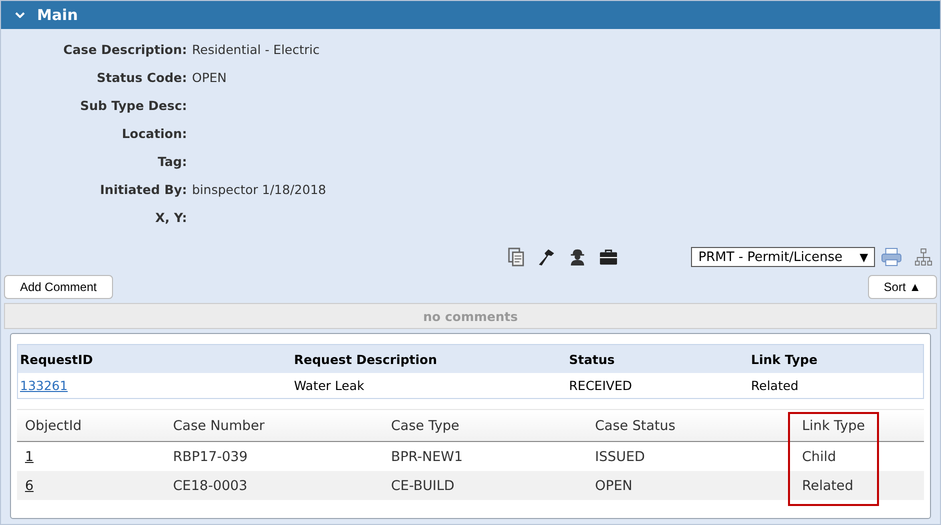 The width and height of the screenshot is (941, 525). What do you see at coordinates (210, 486) in the screenshot?
I see `table-cell-text: CE18-0003` at bounding box center [210, 486].